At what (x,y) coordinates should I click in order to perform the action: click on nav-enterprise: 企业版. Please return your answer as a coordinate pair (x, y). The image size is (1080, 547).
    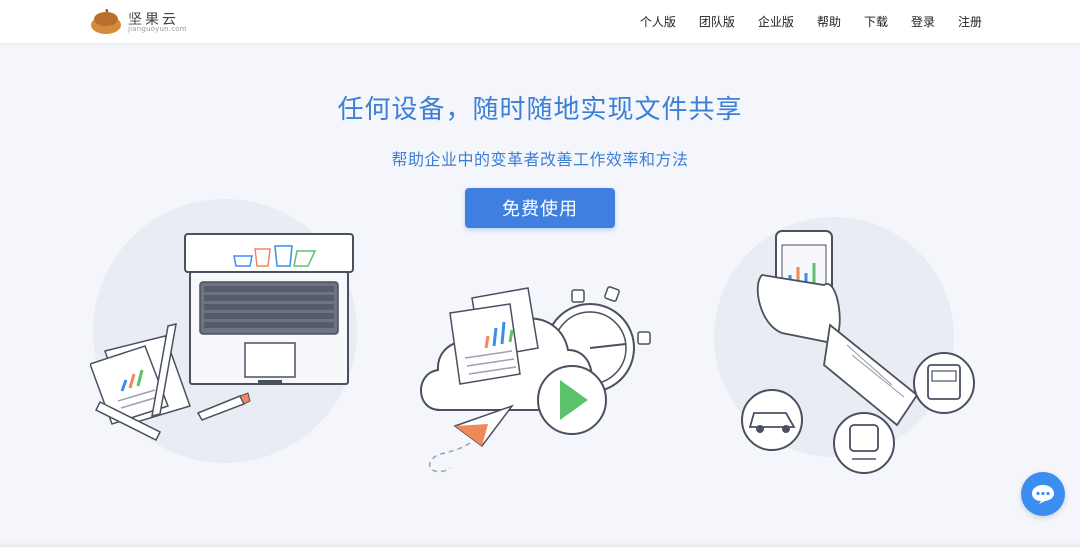
    Looking at the image, I should click on (776, 21).